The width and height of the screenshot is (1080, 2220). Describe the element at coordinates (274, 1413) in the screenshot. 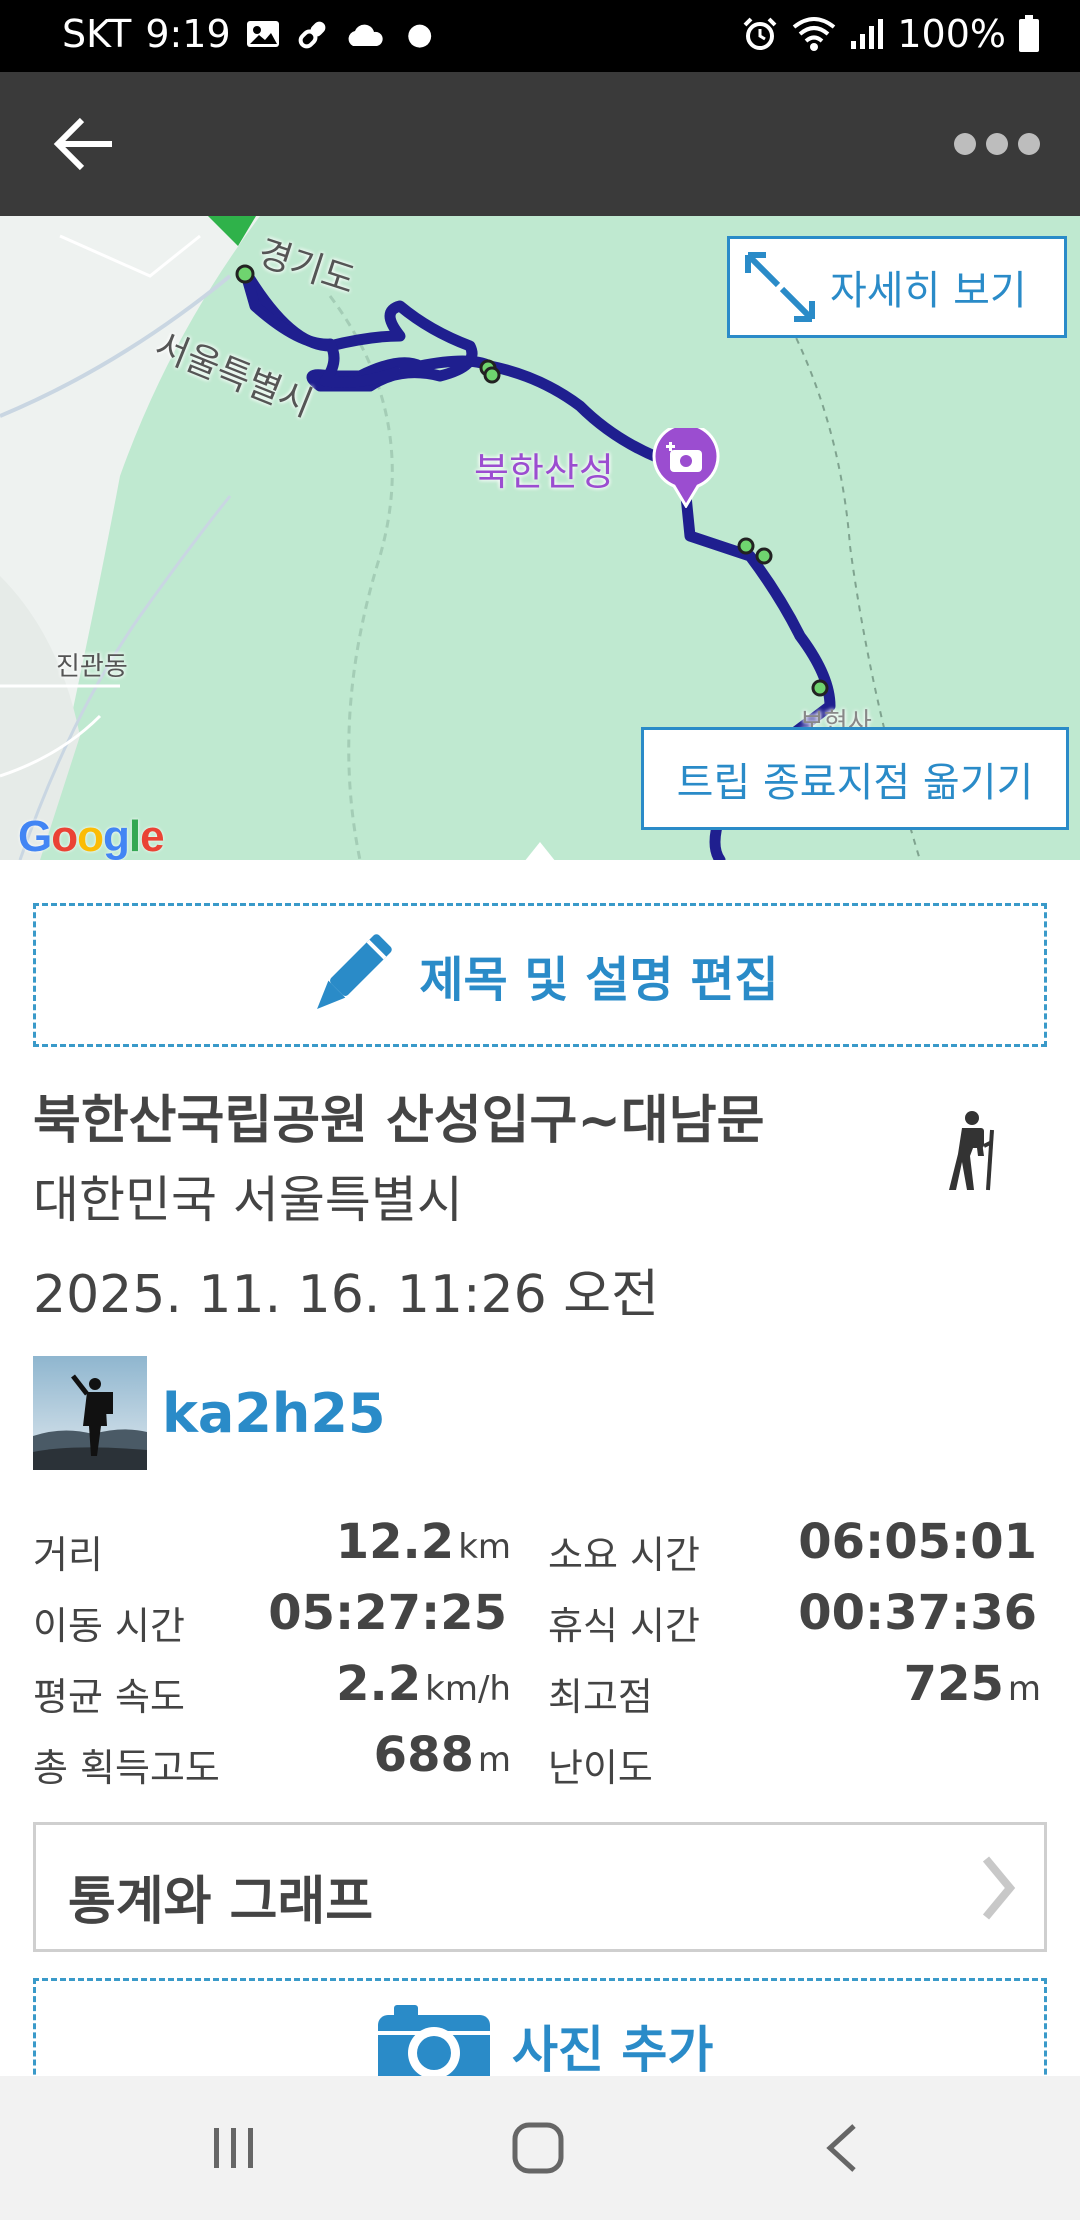

I see `username: ka2h25` at that location.